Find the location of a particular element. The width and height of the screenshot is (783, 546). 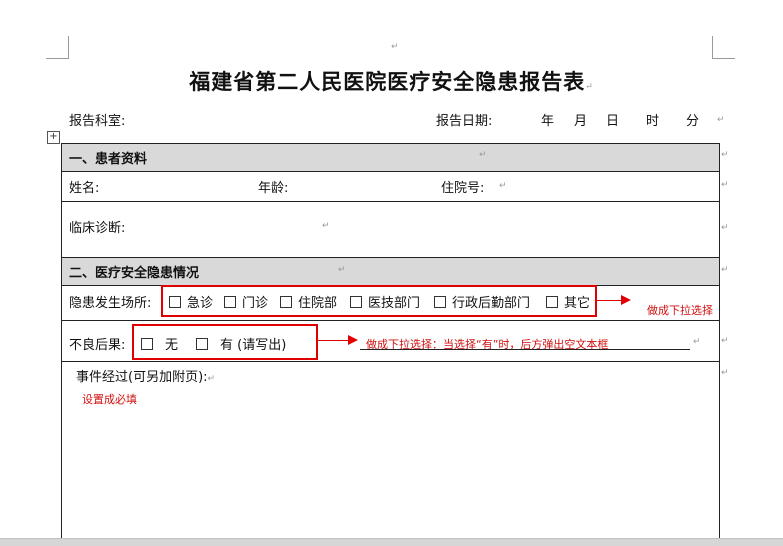

date-month: 月 is located at coordinates (581, 121).